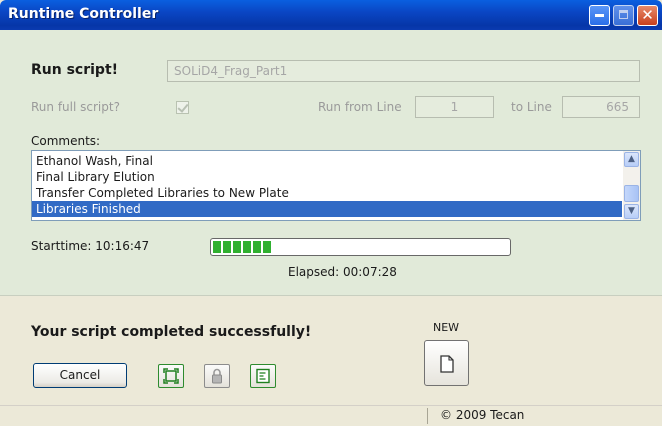 This screenshot has height=426, width=662. I want to click on lock-button, so click(217, 376).